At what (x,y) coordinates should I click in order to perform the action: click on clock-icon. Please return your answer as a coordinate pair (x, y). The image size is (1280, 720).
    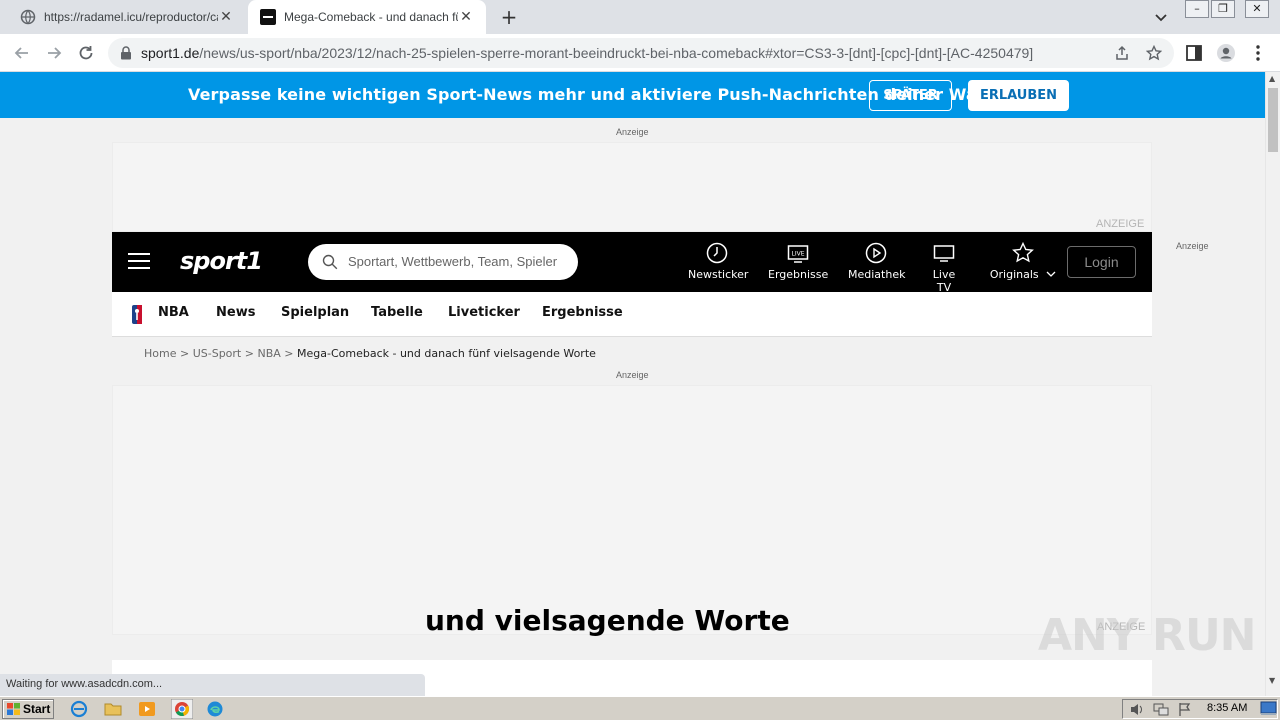
    Looking at the image, I should click on (717, 253).